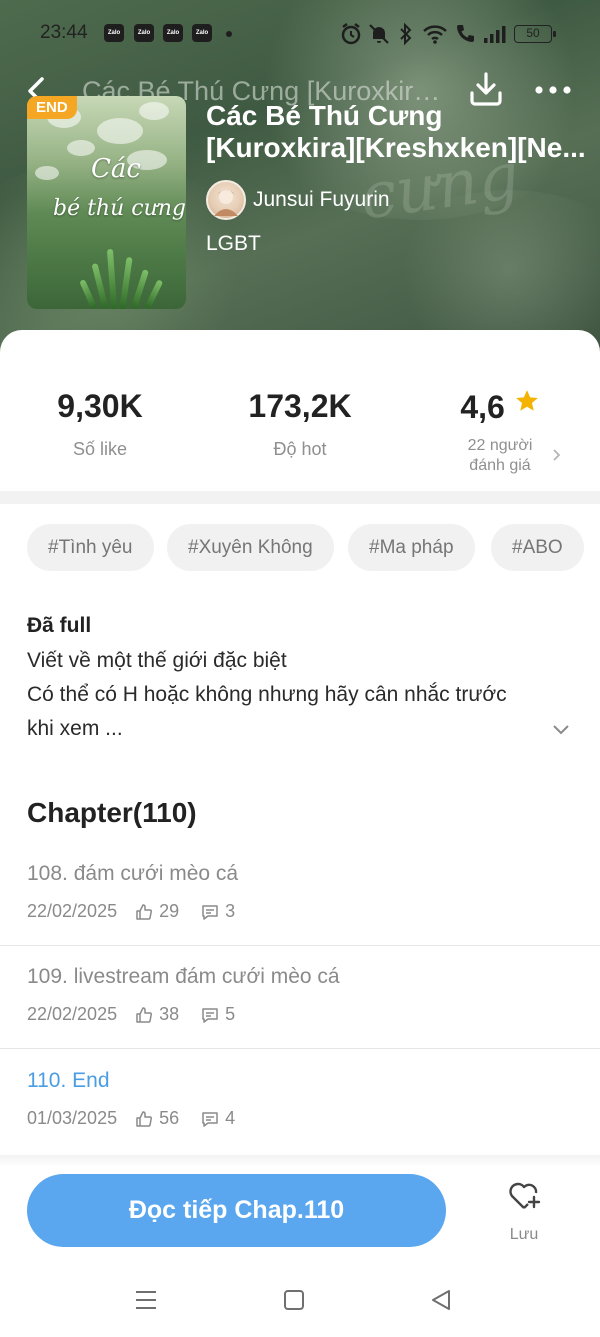 This screenshot has height=1337, width=600. I want to click on end-badge: END, so click(52, 107).